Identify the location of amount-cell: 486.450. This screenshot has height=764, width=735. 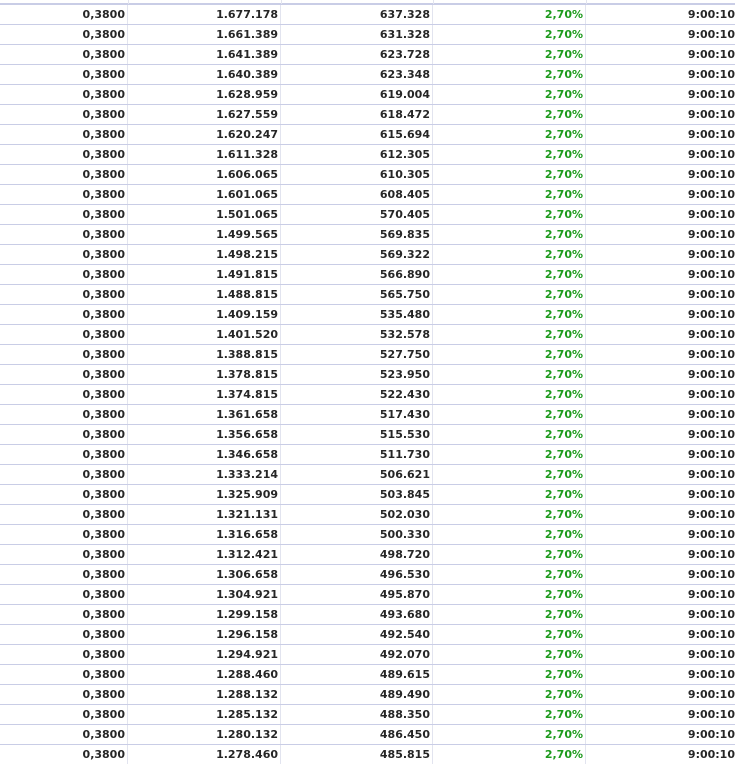
(357, 734).